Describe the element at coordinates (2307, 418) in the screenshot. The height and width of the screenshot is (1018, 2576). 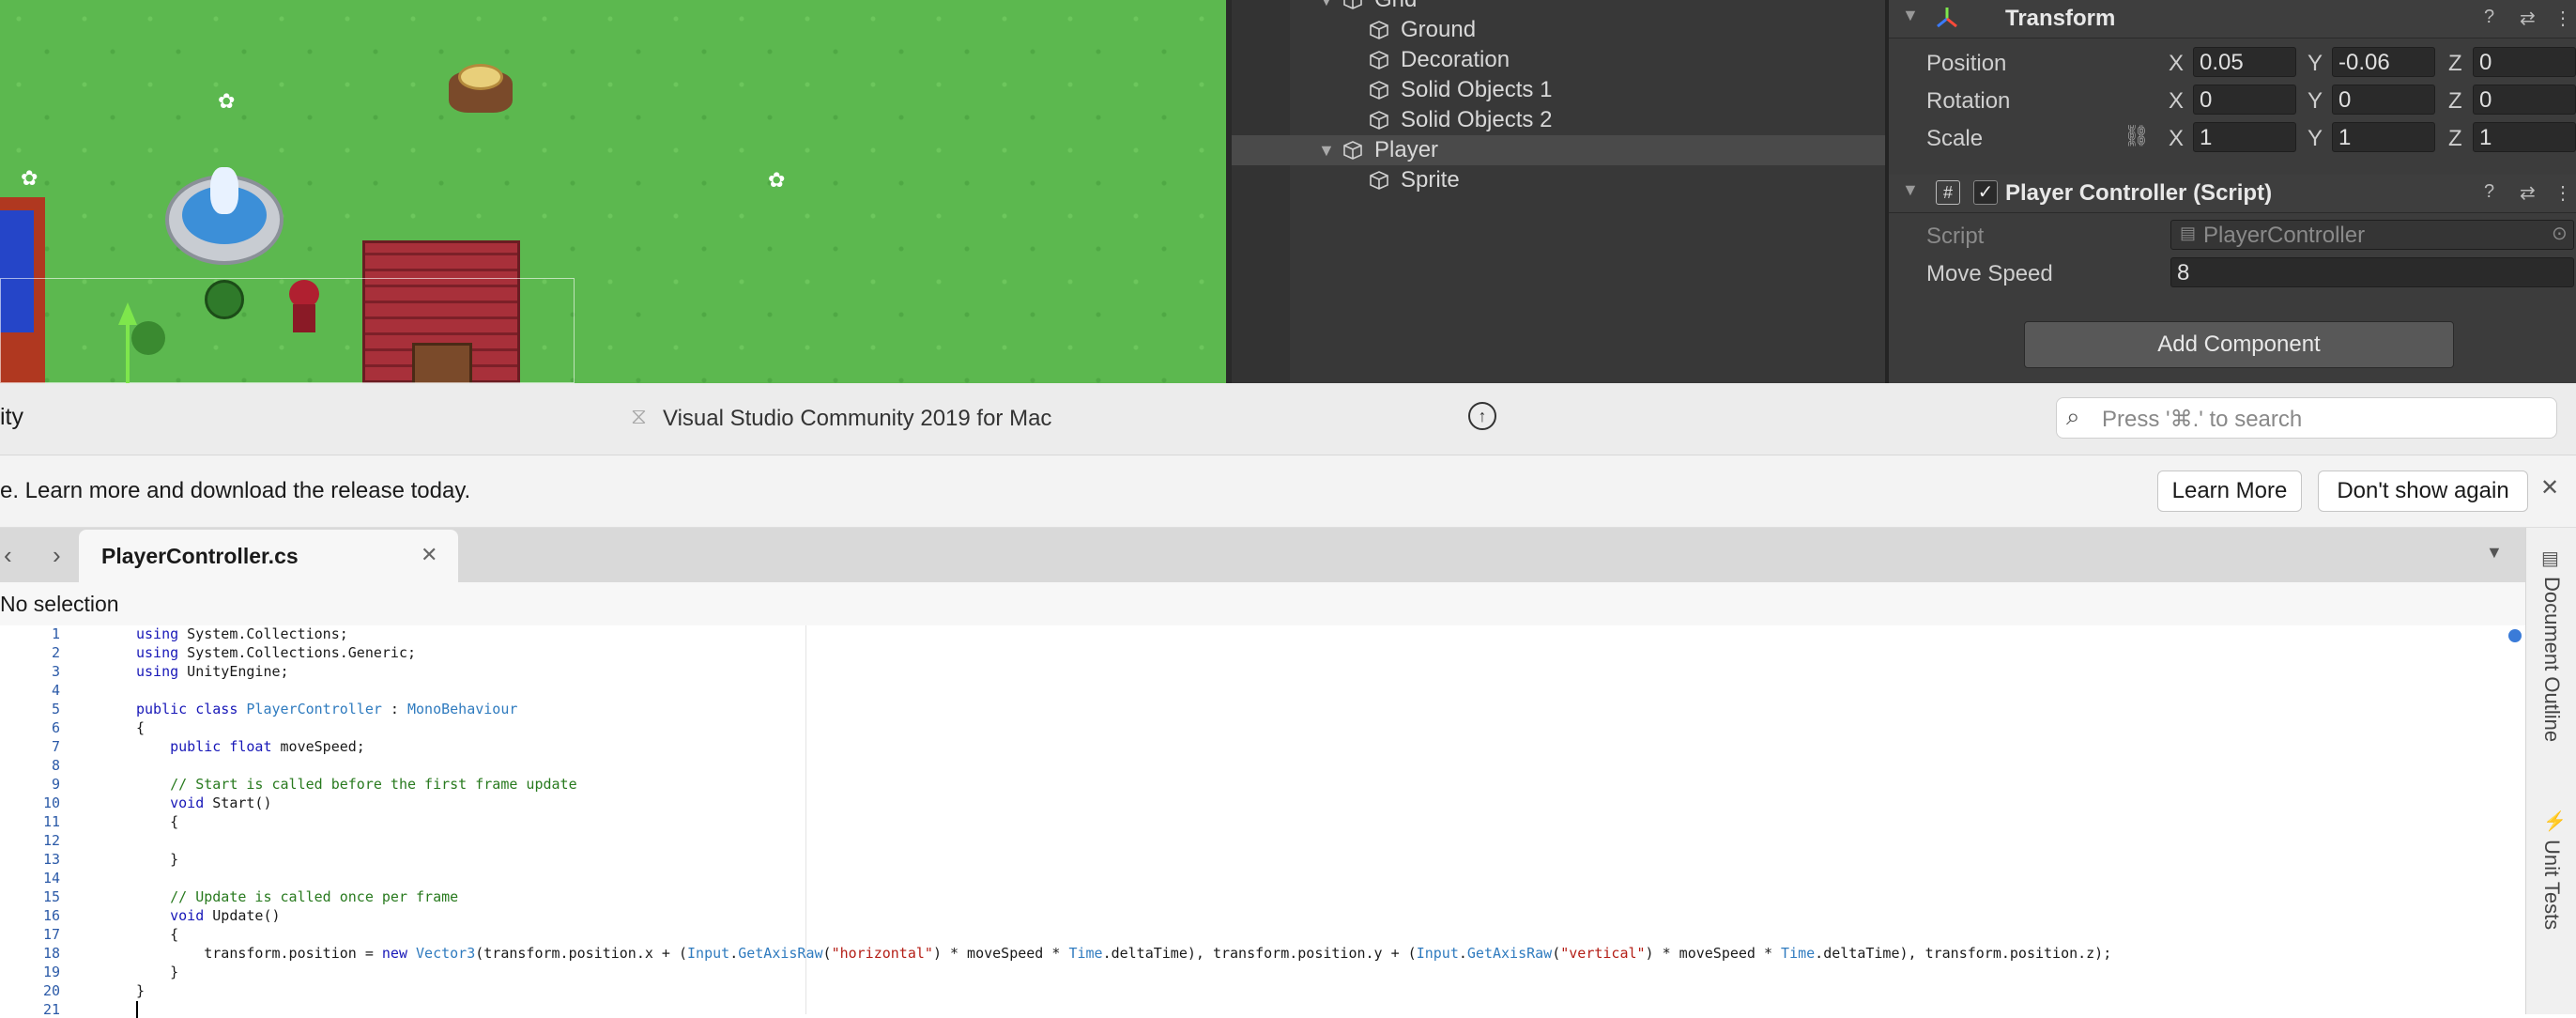
I see `search-input: ⌕ Press '⌘.' to search` at that location.